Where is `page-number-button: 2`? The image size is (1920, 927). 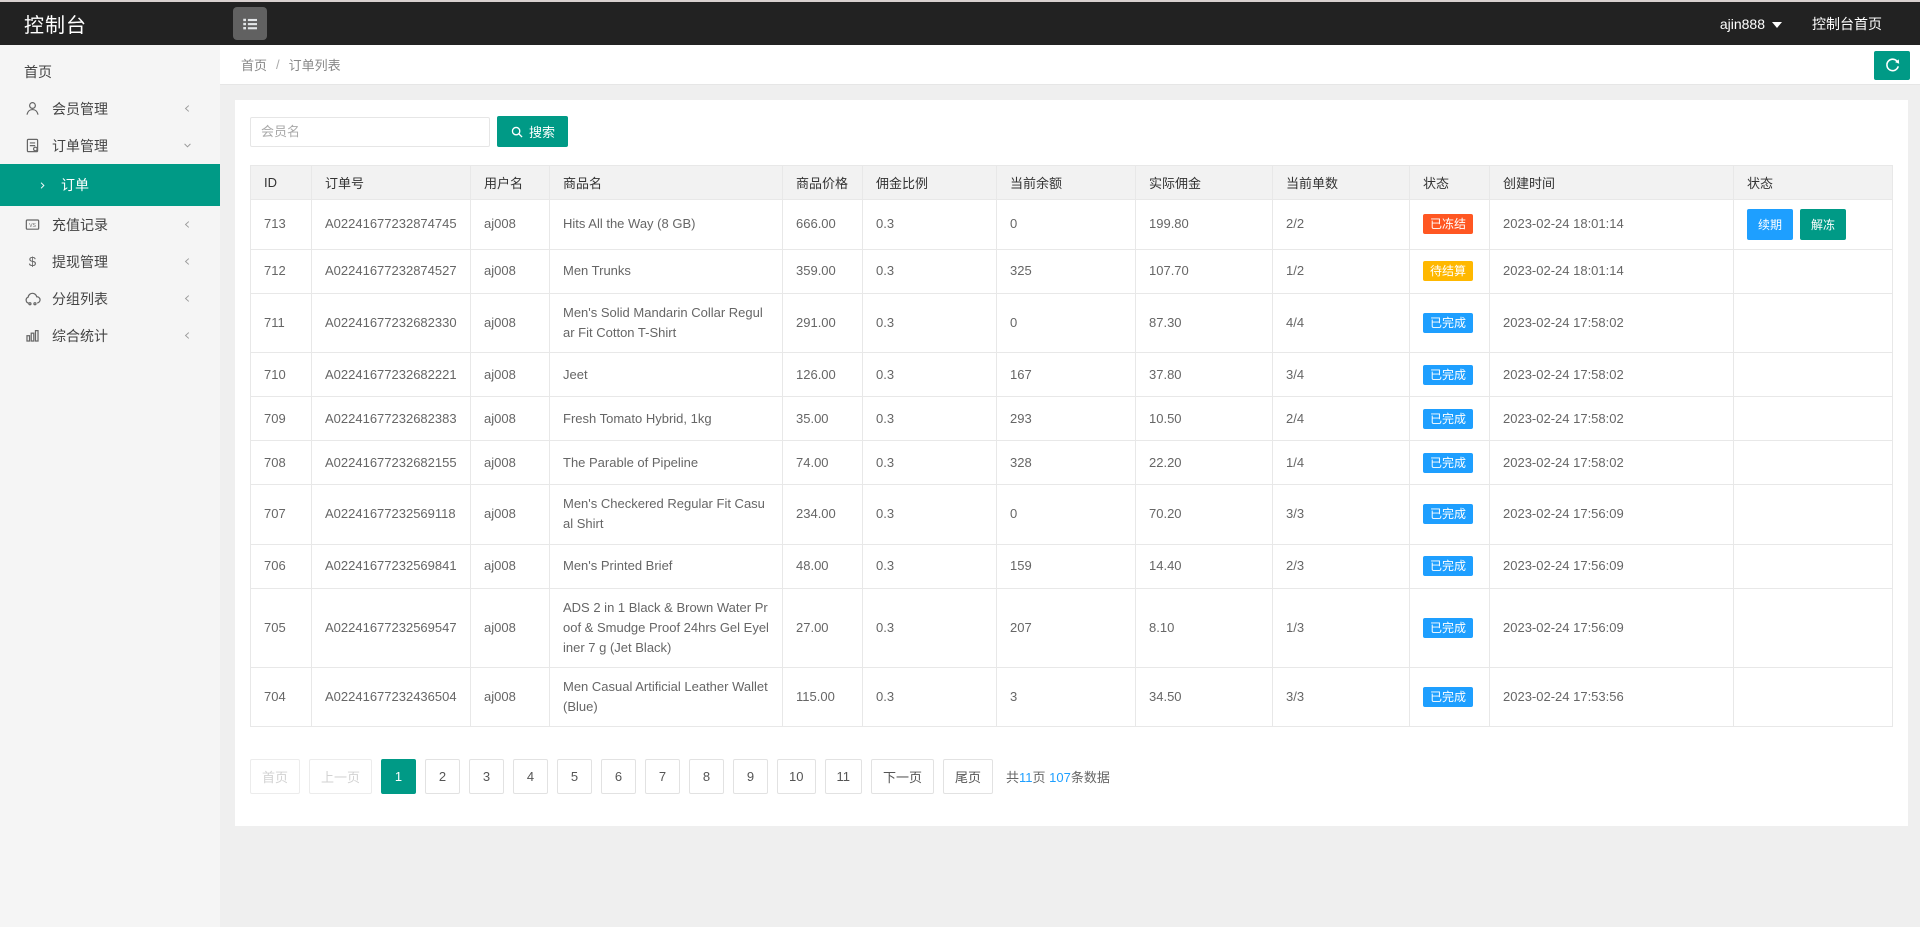 page-number-button: 2 is located at coordinates (443, 777).